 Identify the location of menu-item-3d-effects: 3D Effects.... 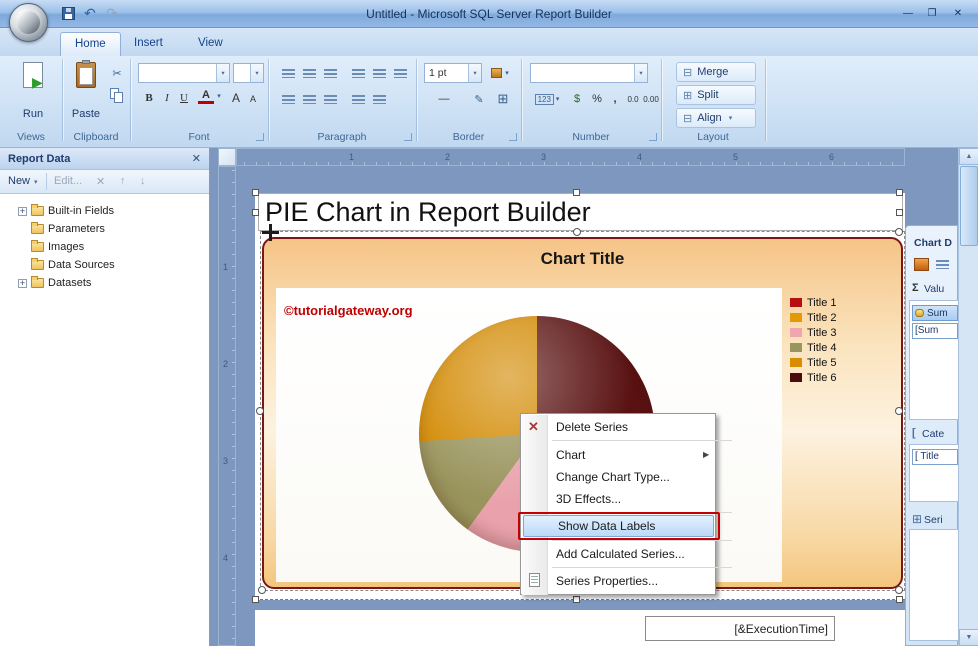
(618, 499).